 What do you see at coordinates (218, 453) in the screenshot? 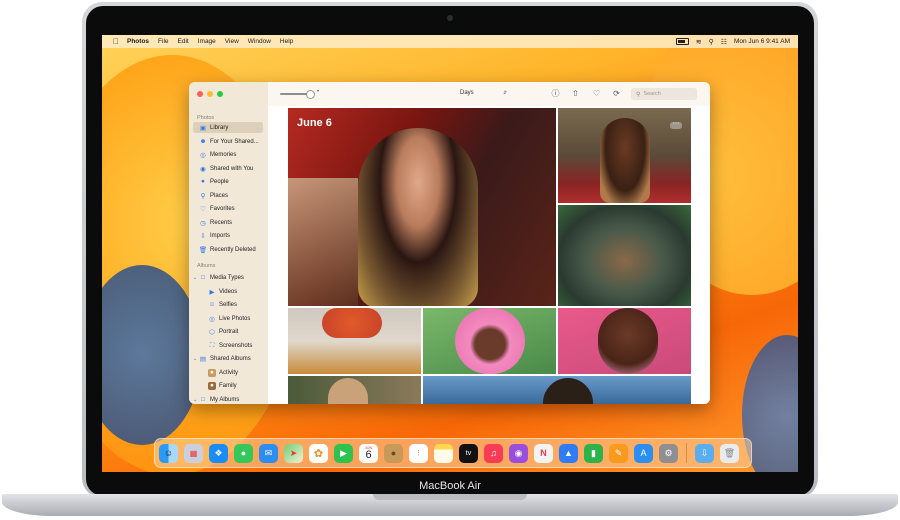
I see `safari-icon: ❖` at bounding box center [218, 453].